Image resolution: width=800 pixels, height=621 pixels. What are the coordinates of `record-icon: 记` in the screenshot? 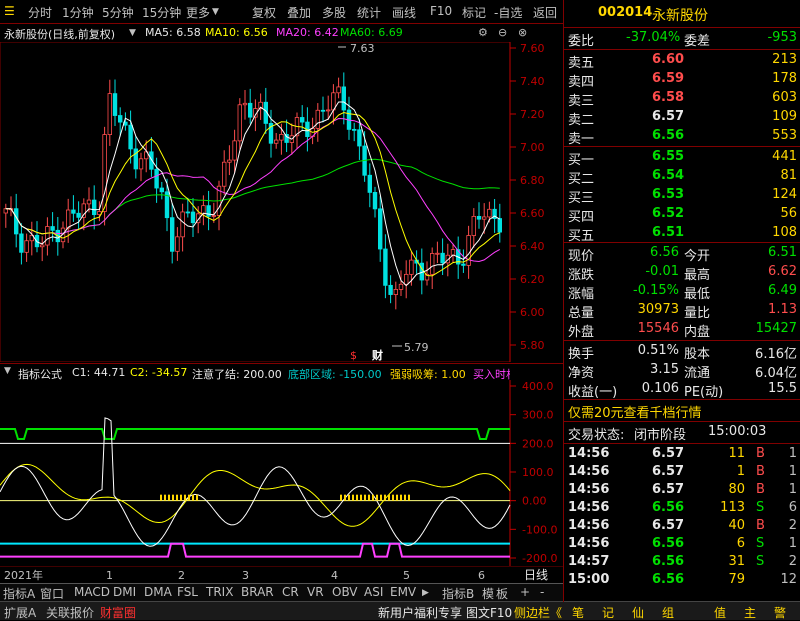 It's located at (608, 612).